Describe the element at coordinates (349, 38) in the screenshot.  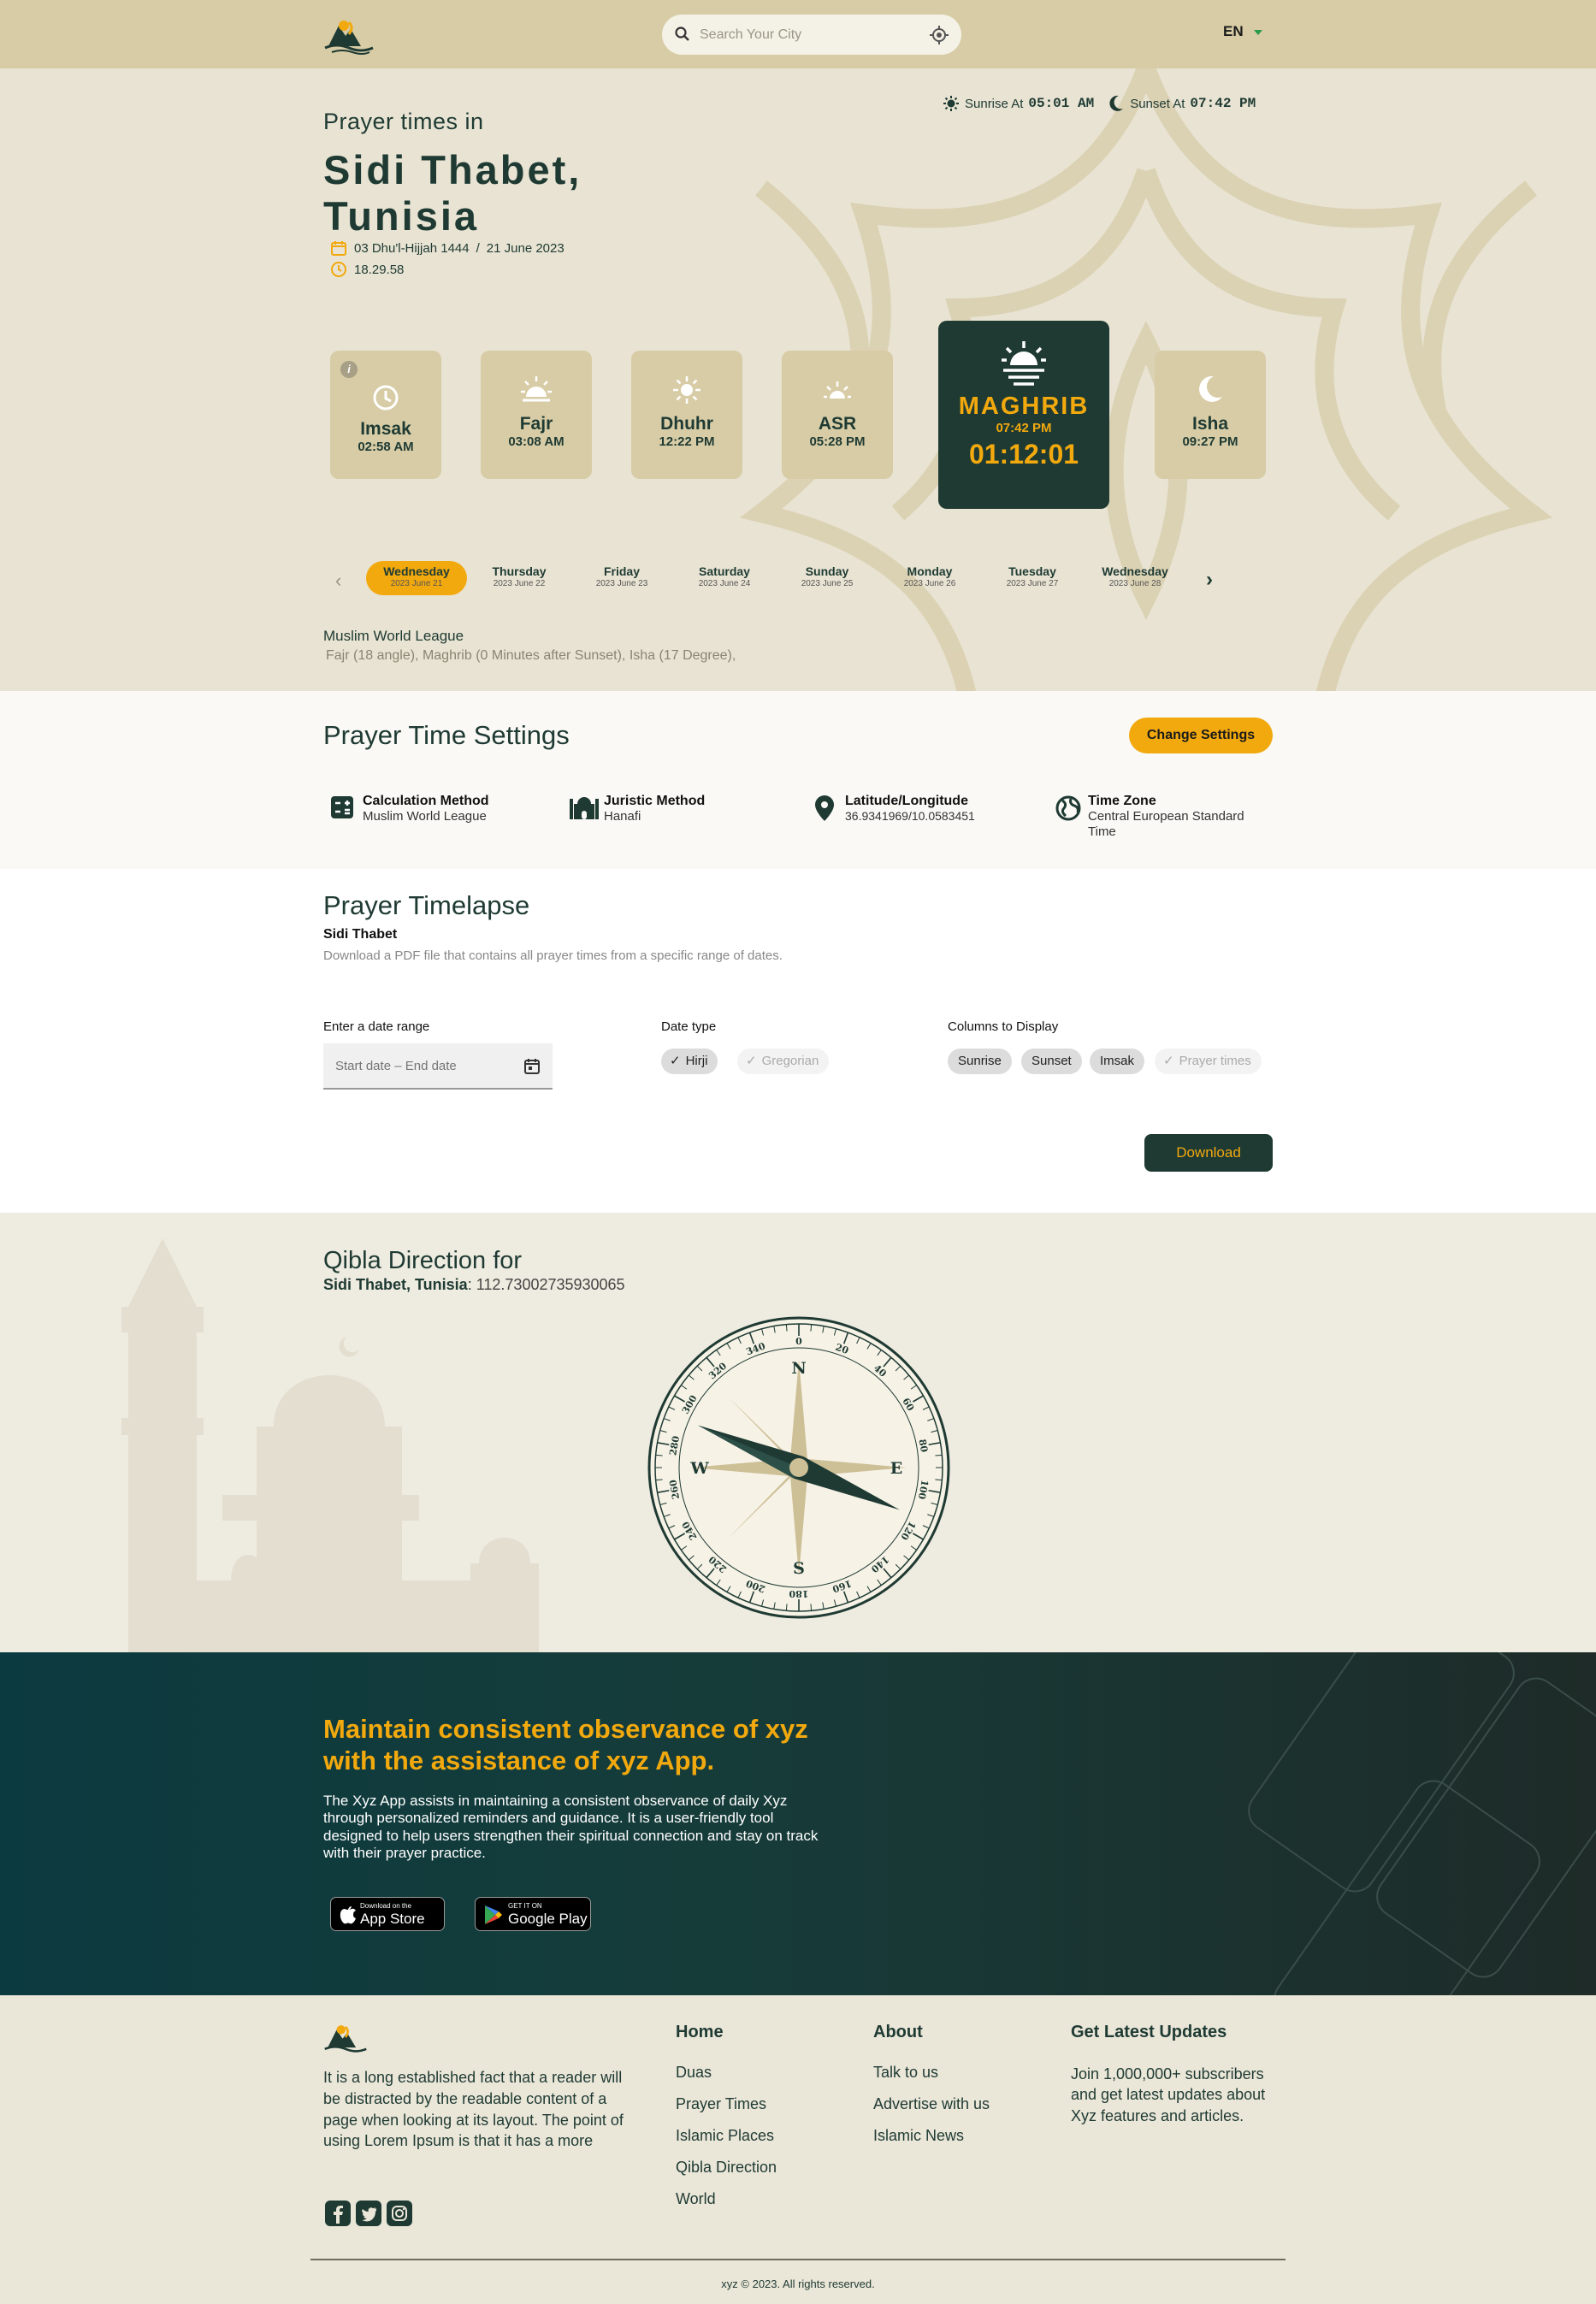
I see `logo-mark-icon` at that location.